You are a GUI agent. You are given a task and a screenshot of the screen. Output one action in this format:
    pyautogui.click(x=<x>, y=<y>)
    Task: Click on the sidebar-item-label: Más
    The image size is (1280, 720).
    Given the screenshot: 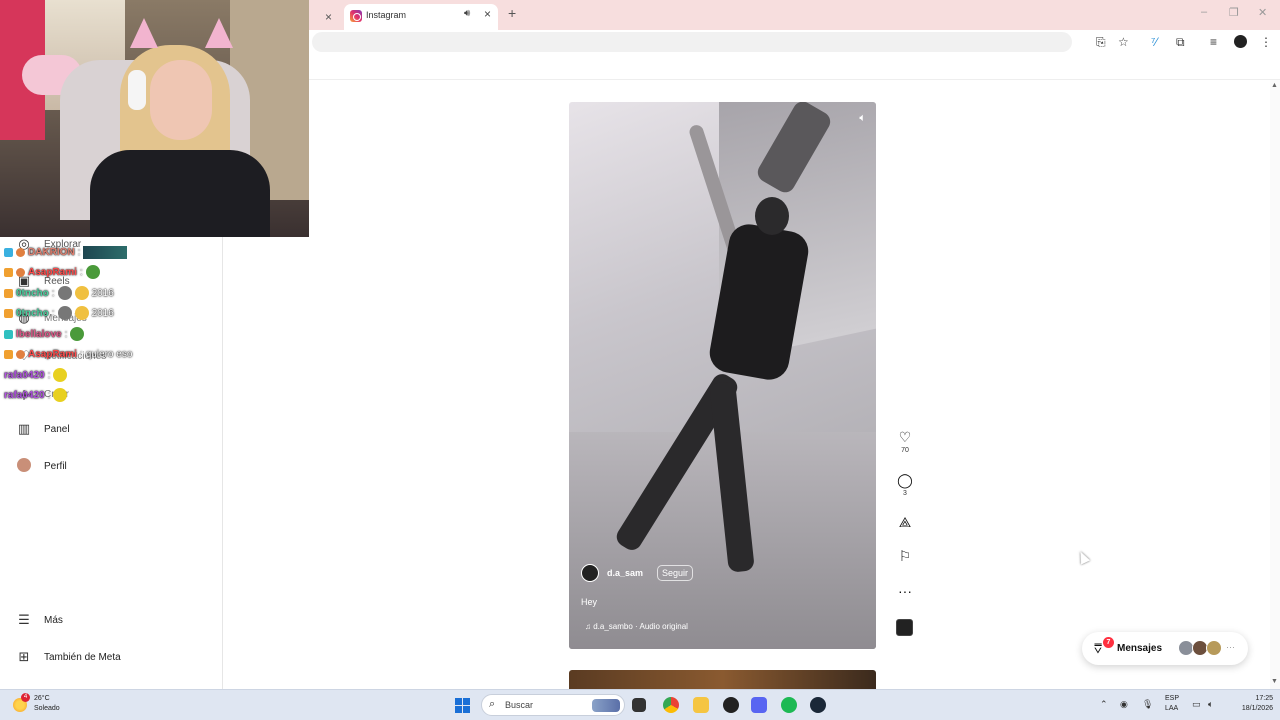 What is the action you would take?
    pyautogui.click(x=53, y=620)
    